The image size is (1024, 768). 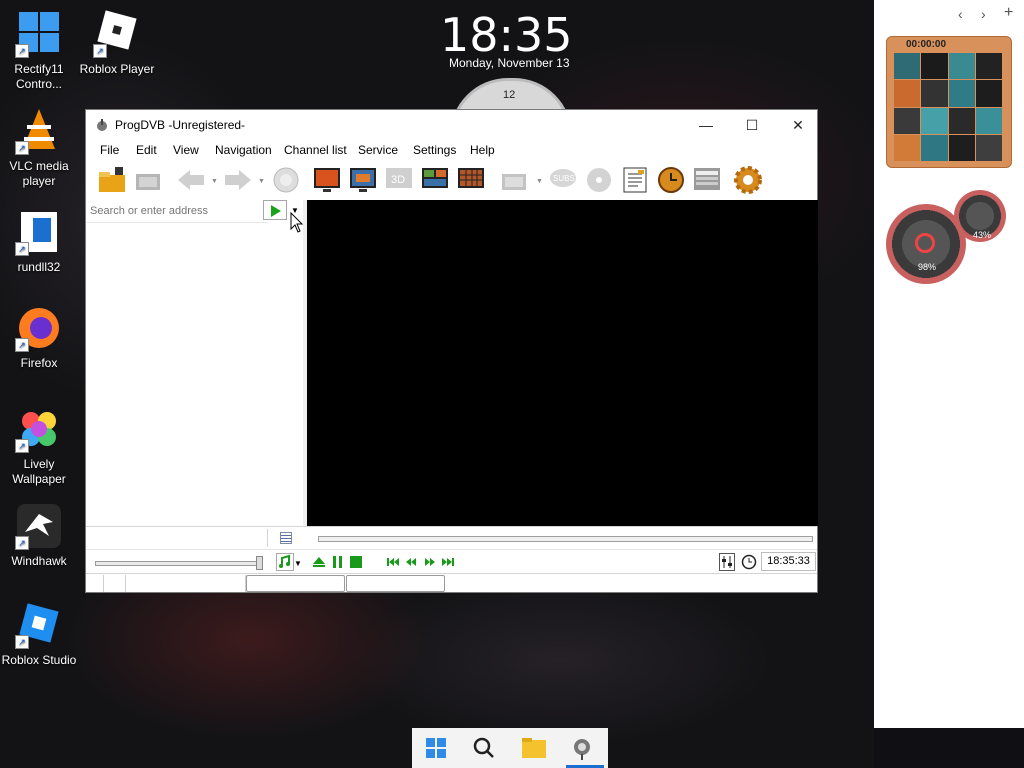 What do you see at coordinates (39, 34) in the screenshot?
I see `rectify11-icon: ↗` at bounding box center [39, 34].